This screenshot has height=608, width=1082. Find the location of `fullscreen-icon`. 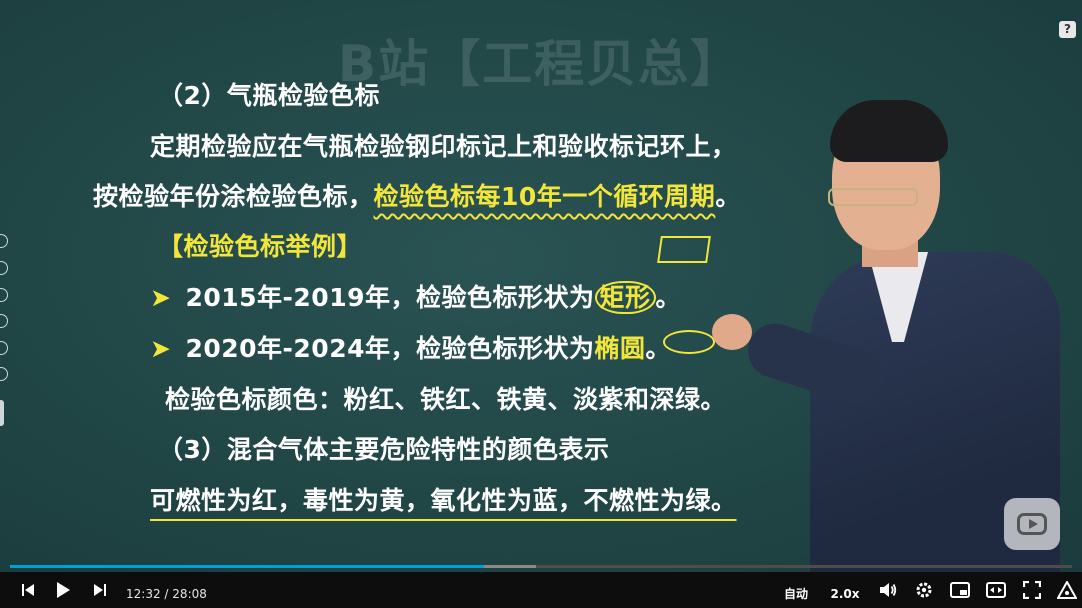

fullscreen-icon is located at coordinates (1032, 590).